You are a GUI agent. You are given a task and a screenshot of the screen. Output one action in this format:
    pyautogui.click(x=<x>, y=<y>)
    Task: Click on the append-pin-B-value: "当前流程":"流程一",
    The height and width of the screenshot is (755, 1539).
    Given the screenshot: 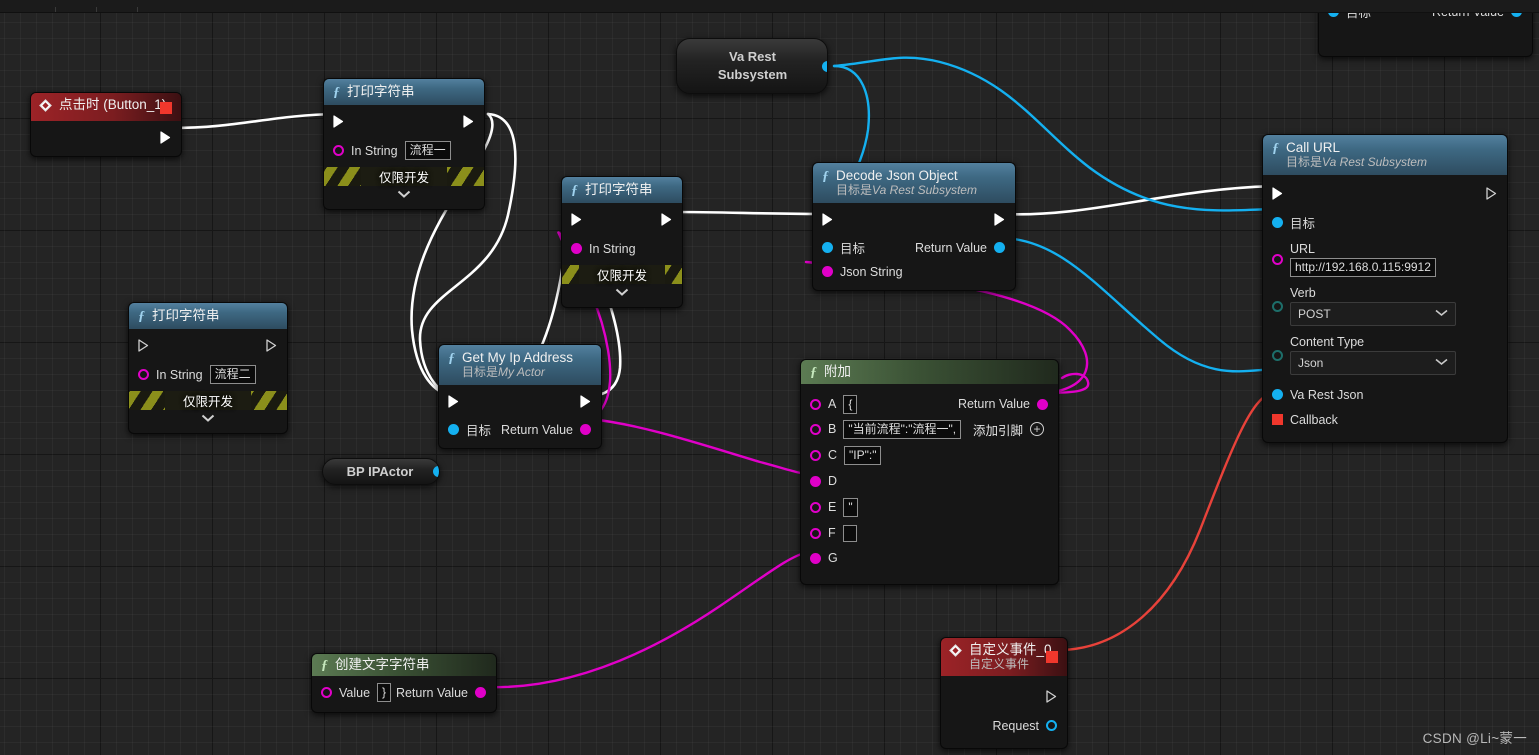 What is the action you would take?
    pyautogui.click(x=902, y=429)
    